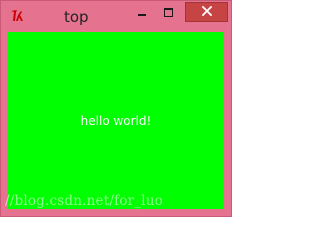  I want to click on hello-label: hello world!, so click(116, 121).